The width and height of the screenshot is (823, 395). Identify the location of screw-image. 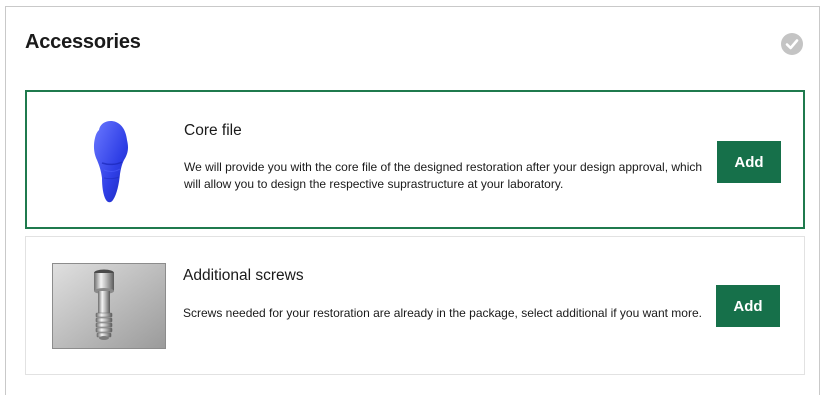
(109, 306).